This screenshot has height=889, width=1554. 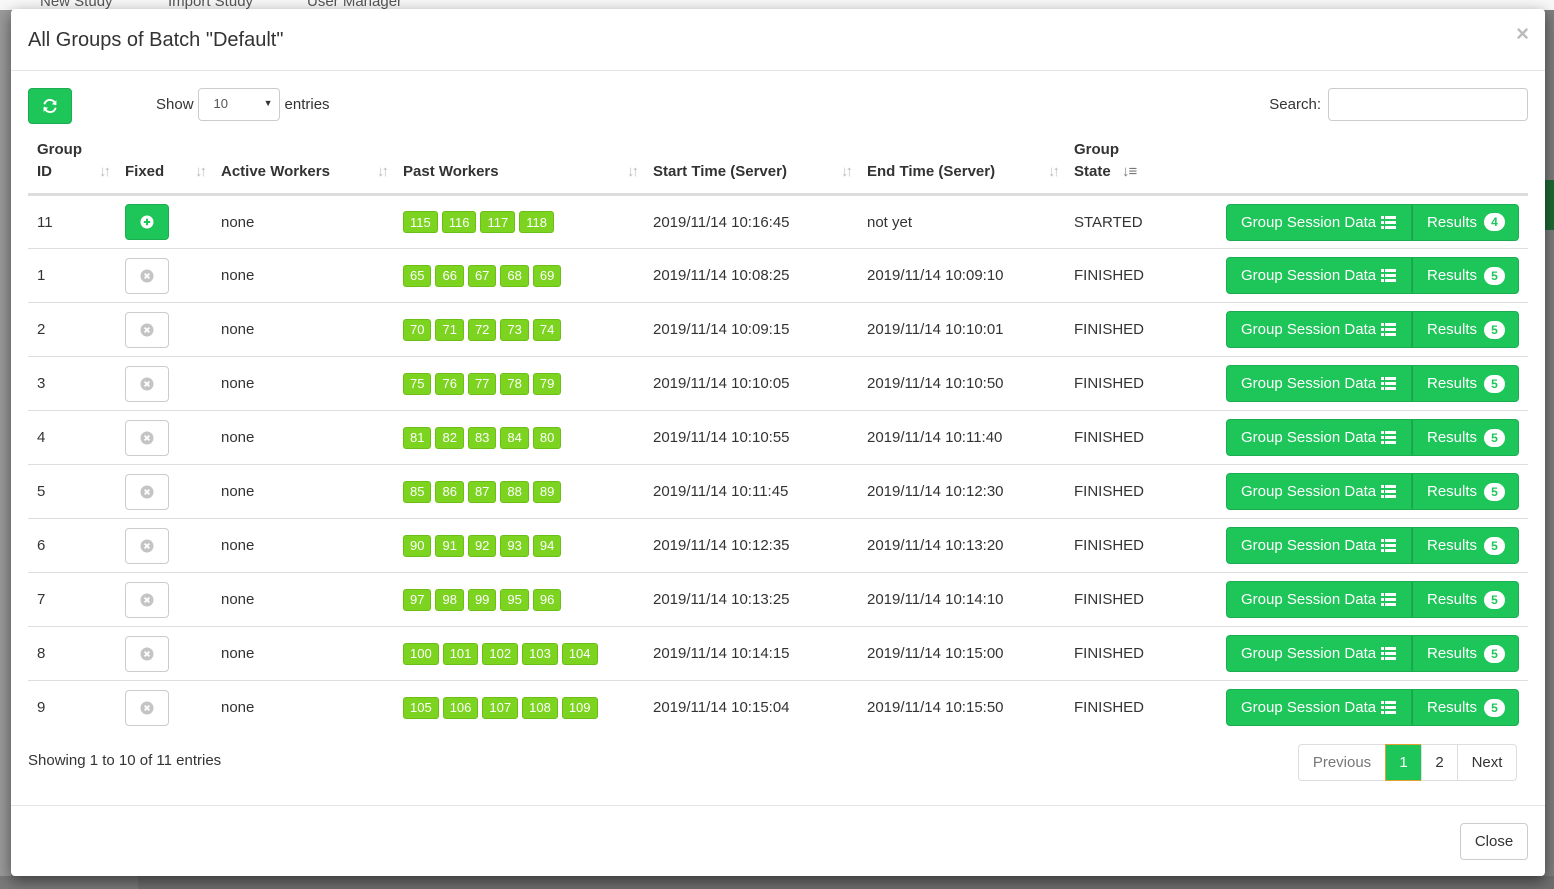 I want to click on worker-badge: 115, so click(x=420, y=222).